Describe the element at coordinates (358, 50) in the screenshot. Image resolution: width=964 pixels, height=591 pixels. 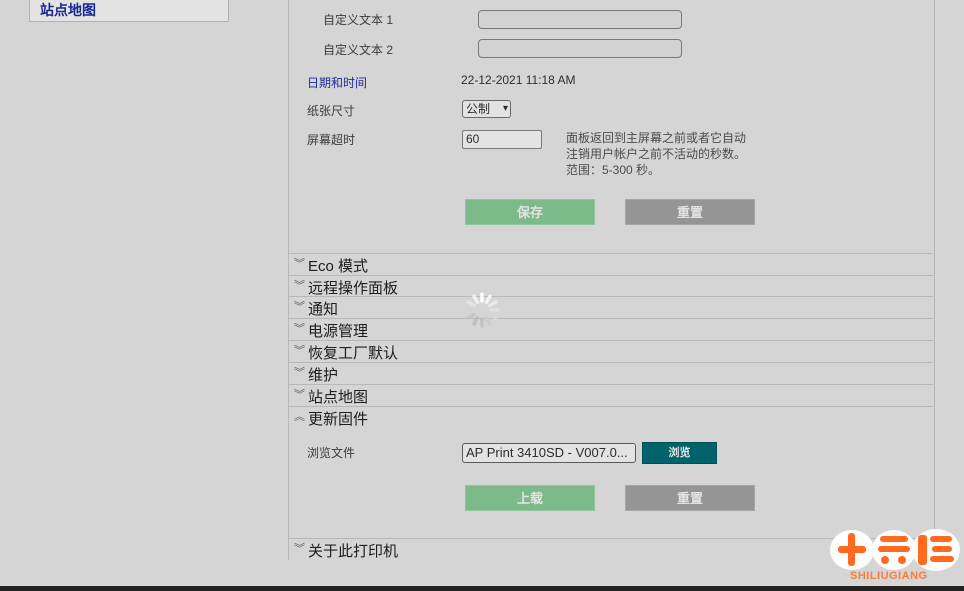
I see `custom-text-2-label: 自定义文本 2` at that location.